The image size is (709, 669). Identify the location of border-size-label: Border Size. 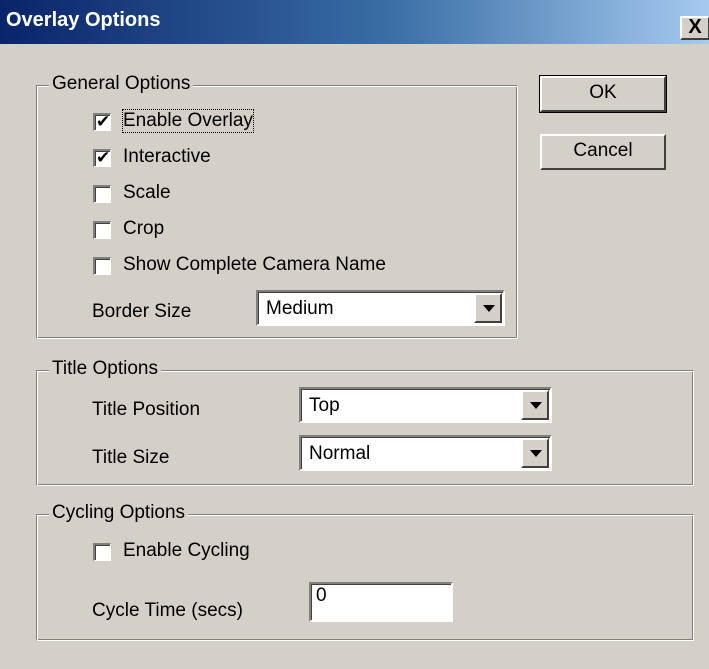
(142, 311).